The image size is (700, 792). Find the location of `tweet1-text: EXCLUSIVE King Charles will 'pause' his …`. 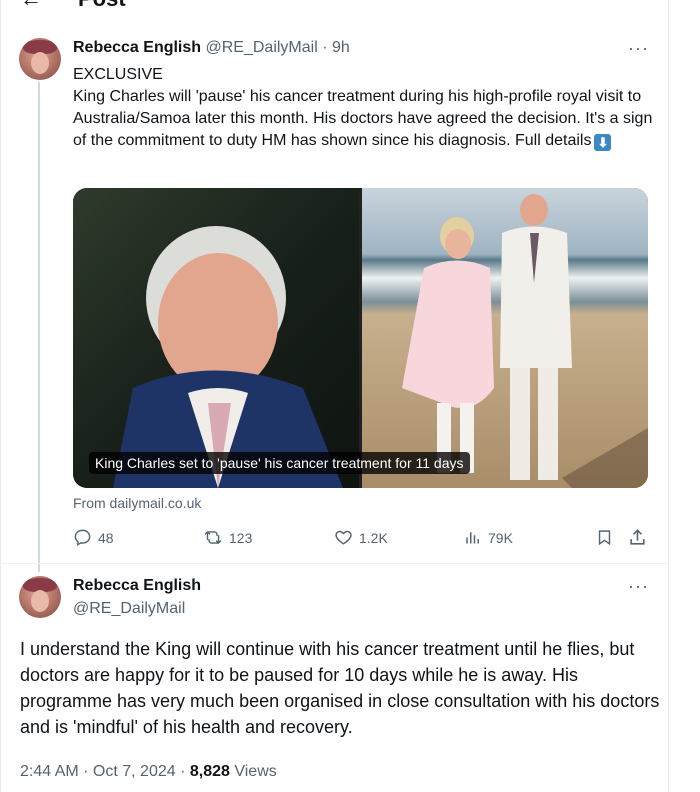

tweet1-text: EXCLUSIVE King Charles will 'pause' his … is located at coordinates (368, 108).